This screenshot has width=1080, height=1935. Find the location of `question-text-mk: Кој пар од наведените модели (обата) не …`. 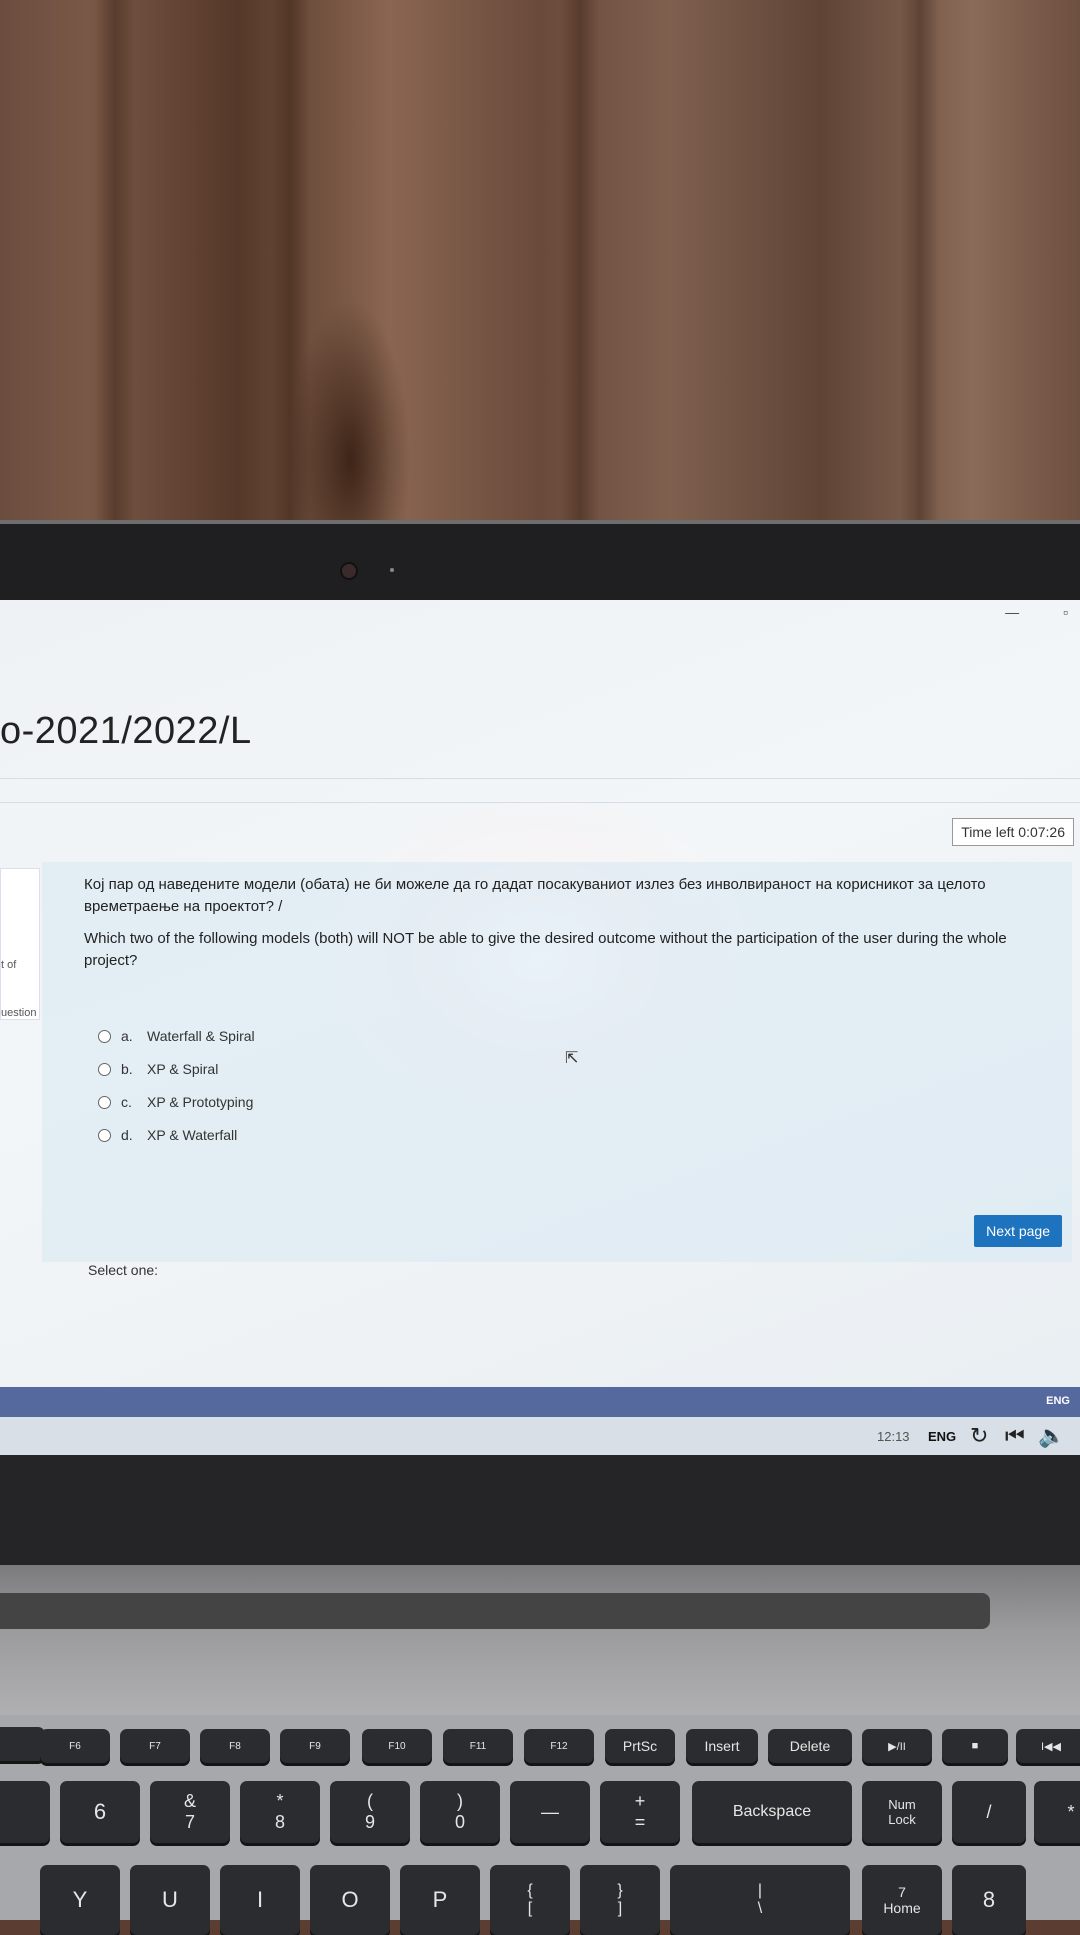

question-text-mk: Кој пар од наведените модели (обата) не … is located at coordinates (535, 895).